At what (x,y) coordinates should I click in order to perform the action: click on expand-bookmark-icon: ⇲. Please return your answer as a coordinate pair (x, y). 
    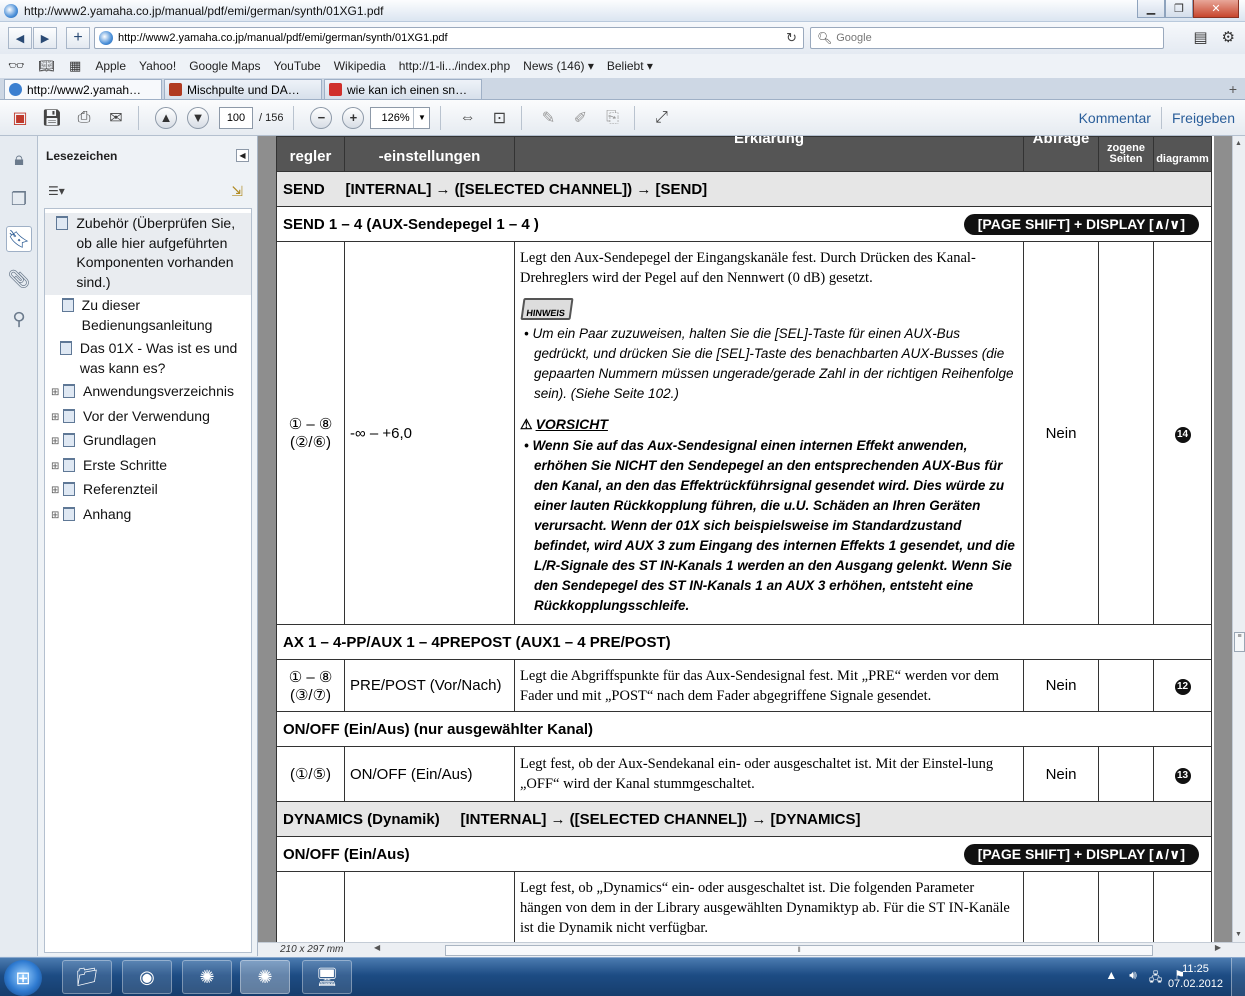
    Looking at the image, I should click on (237, 191).